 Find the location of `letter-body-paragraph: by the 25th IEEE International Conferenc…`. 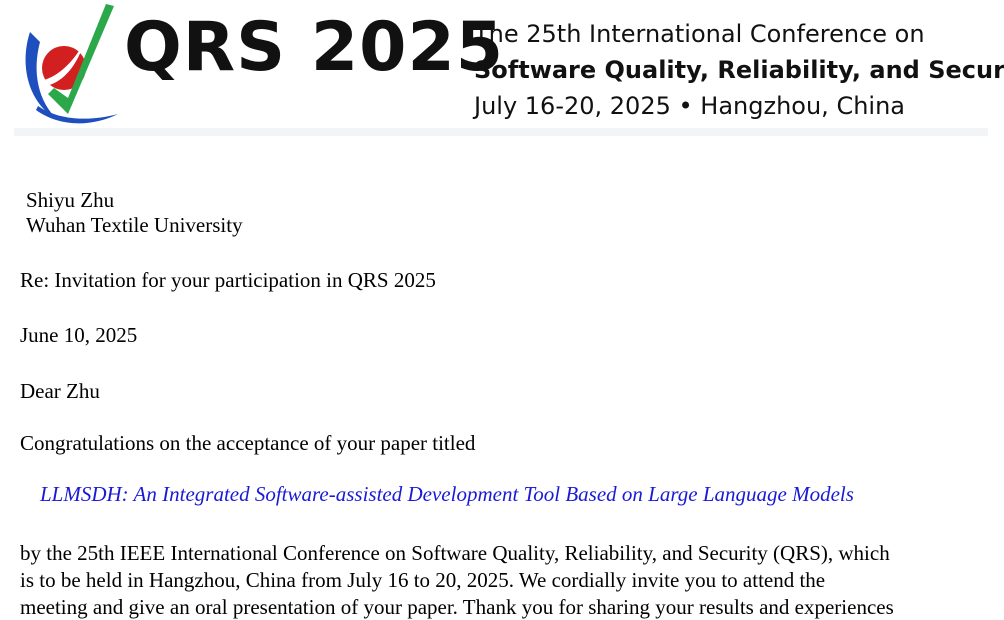

letter-body-paragraph: by the 25th IEEE International Conferenc… is located at coordinates (506, 580).